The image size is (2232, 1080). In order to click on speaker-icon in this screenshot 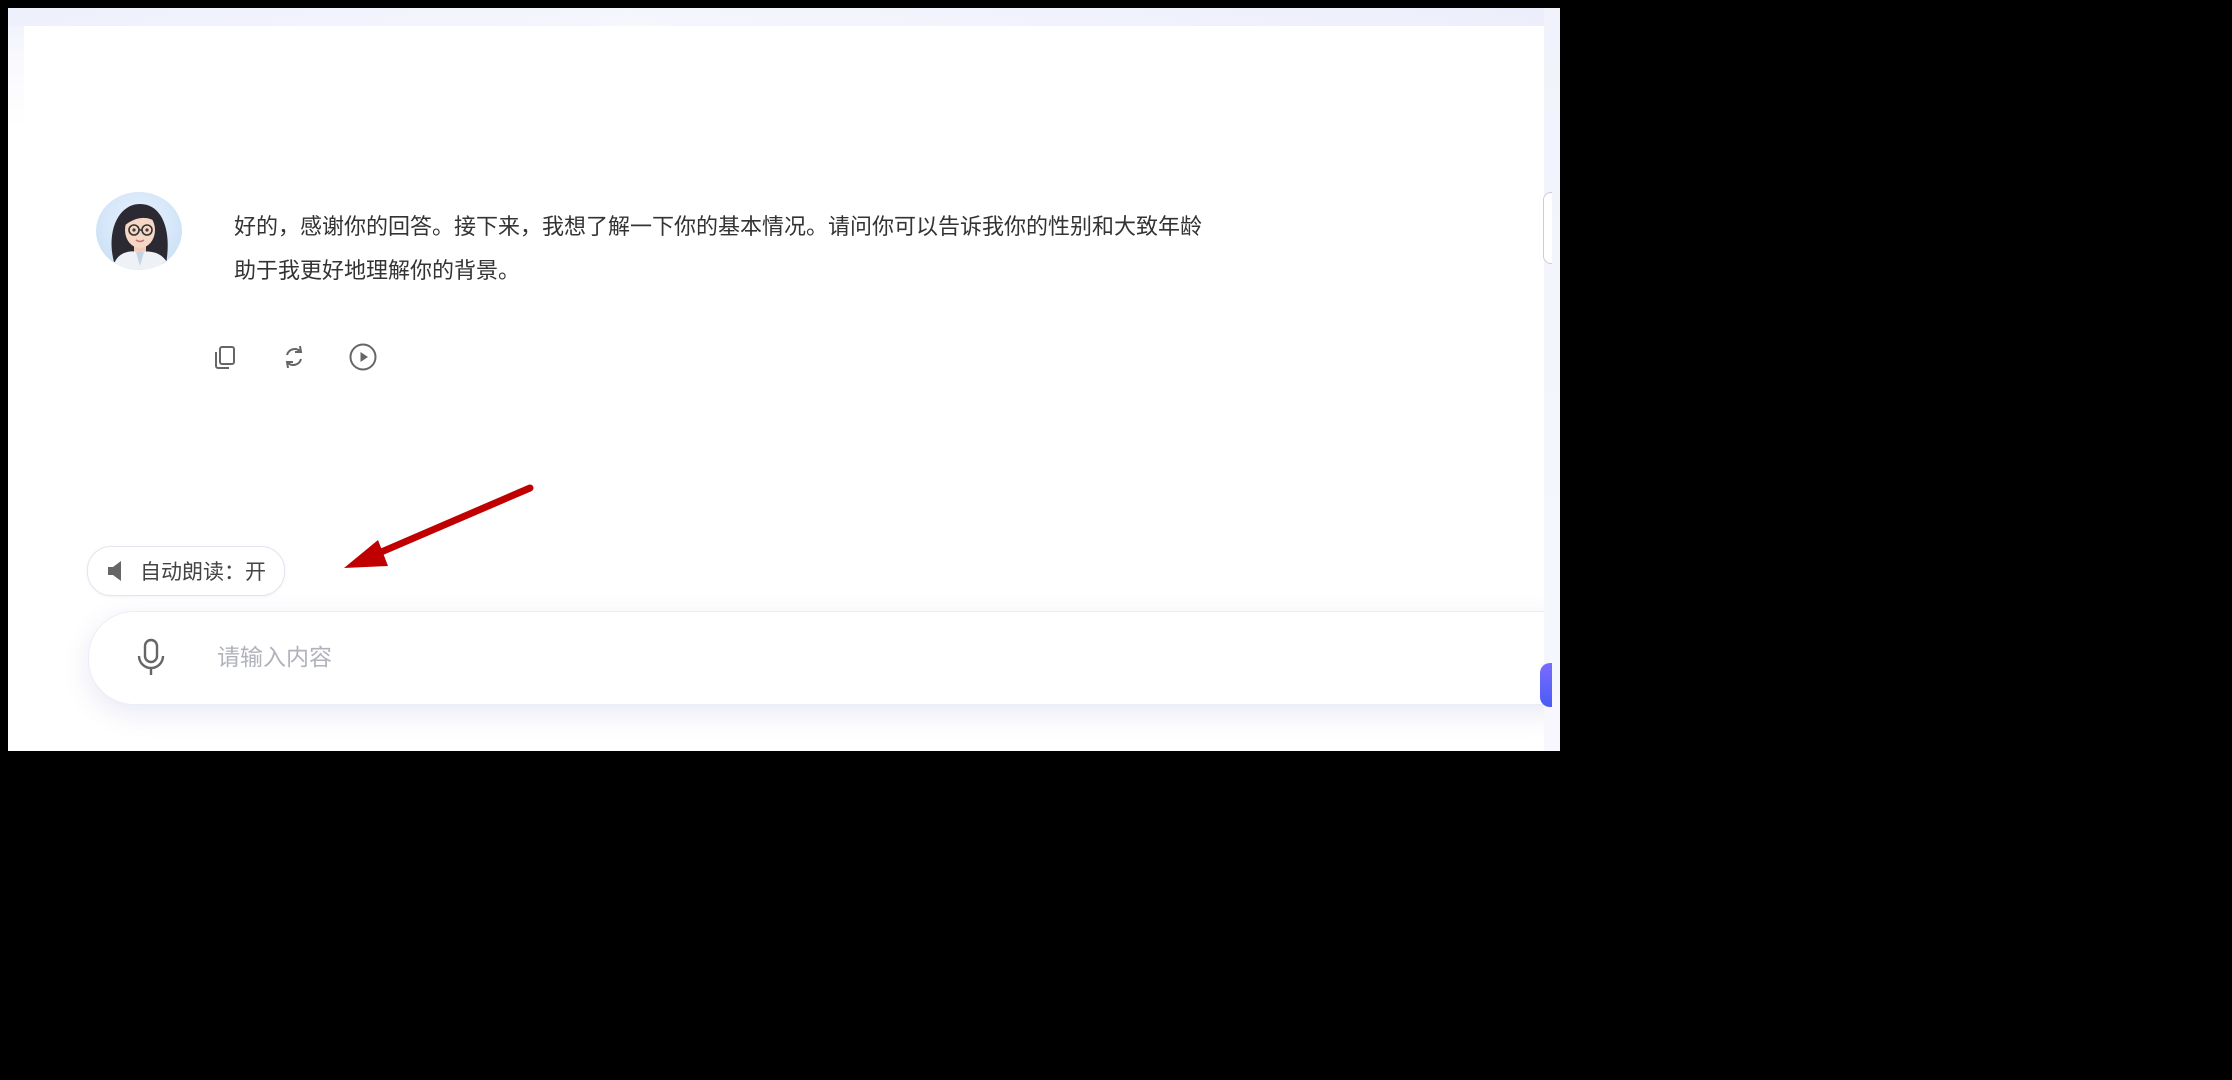, I will do `click(114, 571)`.